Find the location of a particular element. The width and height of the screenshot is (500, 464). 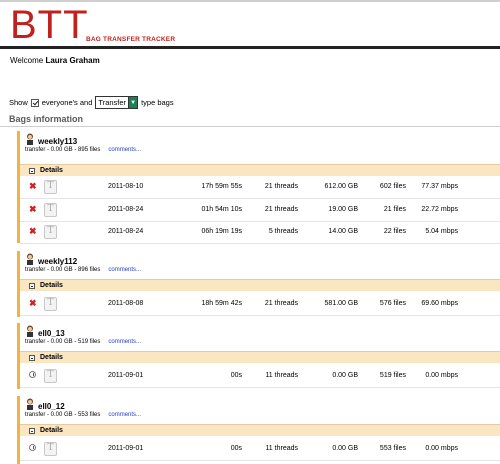

transfer-rate: 77.37 mbps is located at coordinates (439, 186).